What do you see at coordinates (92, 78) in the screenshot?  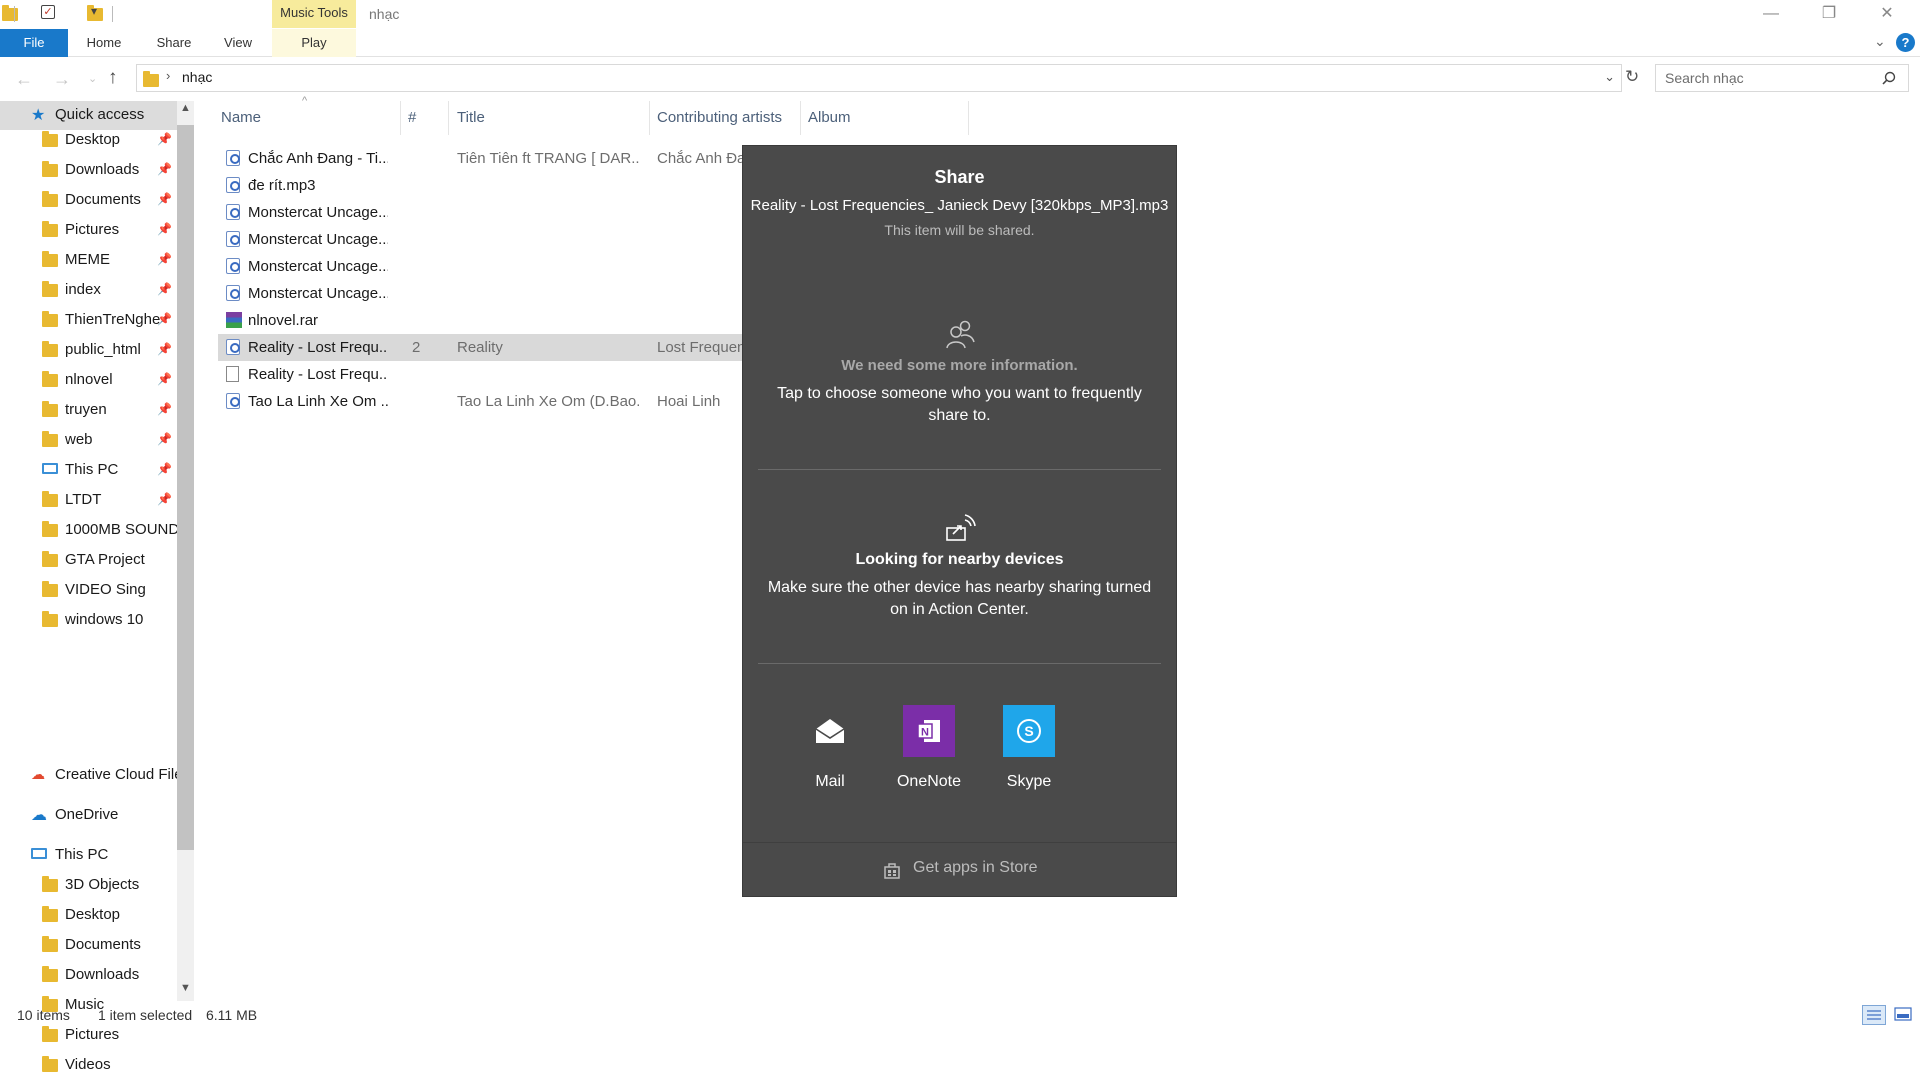 I see `recent-locations-chevron-icon: ⌄` at bounding box center [92, 78].